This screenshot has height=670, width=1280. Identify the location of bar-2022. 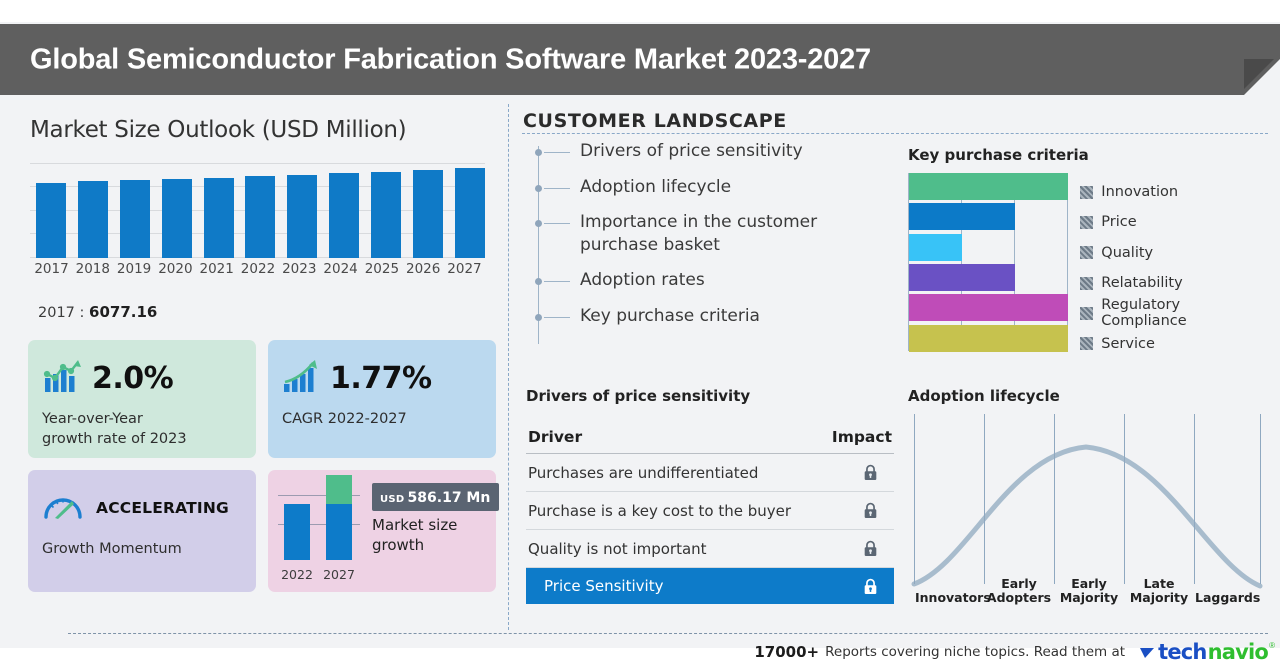
(260, 217).